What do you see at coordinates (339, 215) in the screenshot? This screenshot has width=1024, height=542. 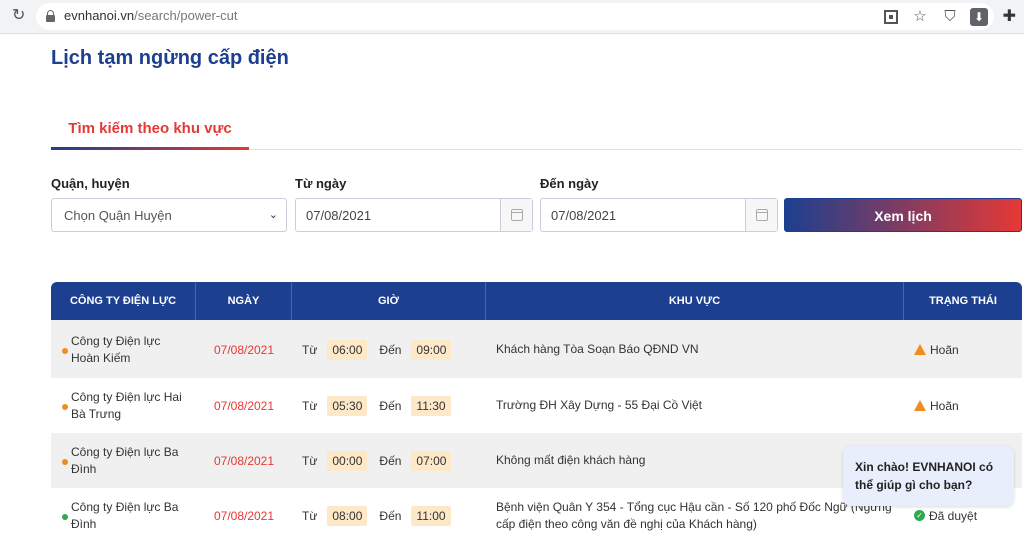 I see `from-date-value: 07/08/2021` at bounding box center [339, 215].